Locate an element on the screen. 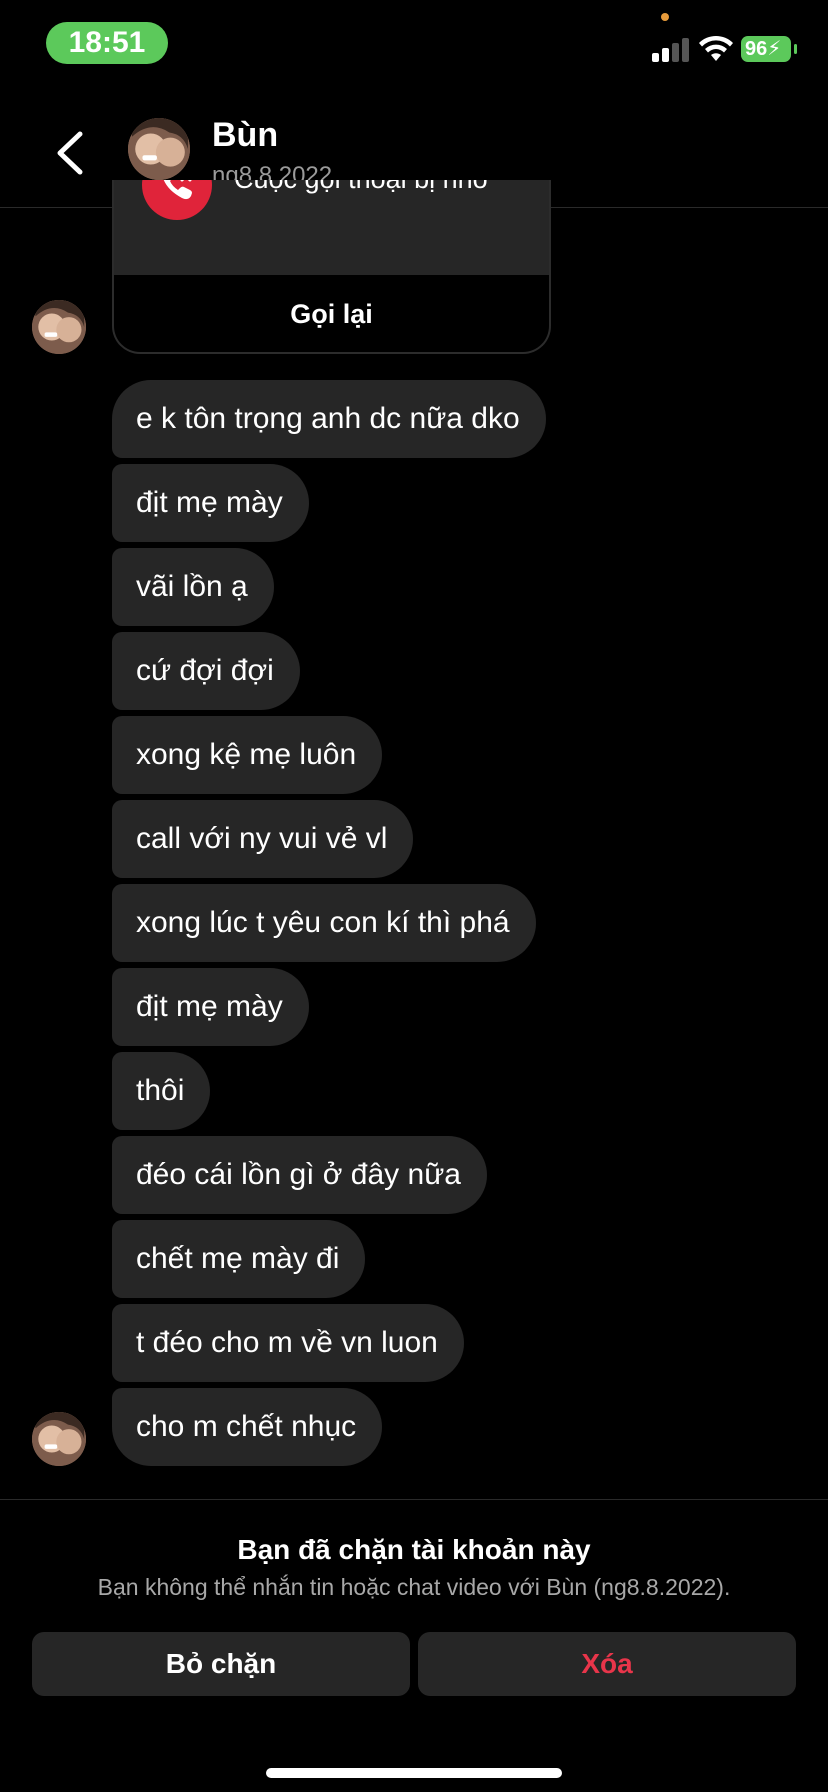 The width and height of the screenshot is (828, 1792). home-indicator is located at coordinates (414, 1773).